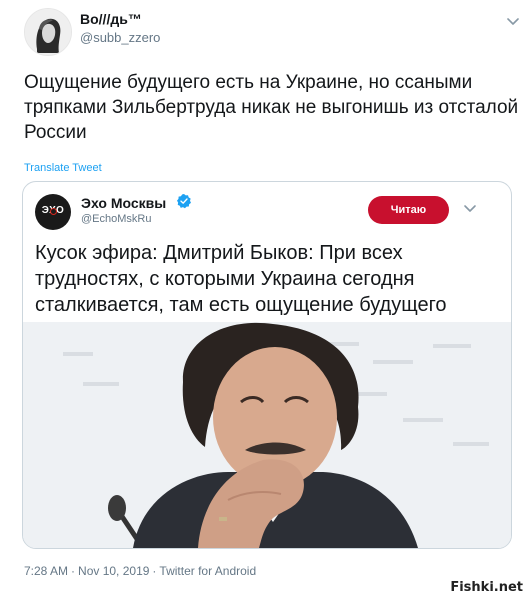  What do you see at coordinates (116, 219) in the screenshot?
I see `quoted-author-handle: @EchoMskRu` at bounding box center [116, 219].